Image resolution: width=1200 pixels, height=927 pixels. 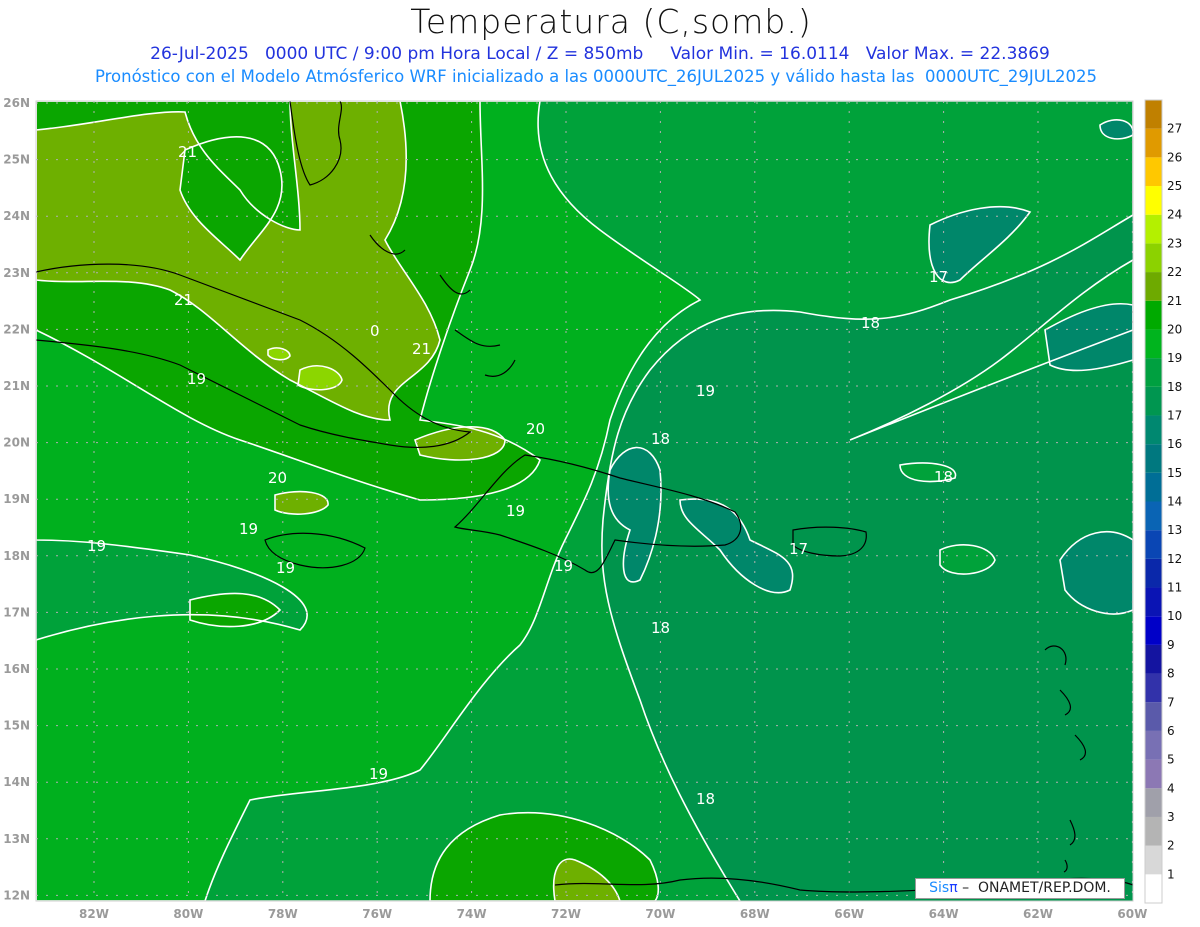 I want to click on colorbar-label: 9, so click(x=1171, y=645).